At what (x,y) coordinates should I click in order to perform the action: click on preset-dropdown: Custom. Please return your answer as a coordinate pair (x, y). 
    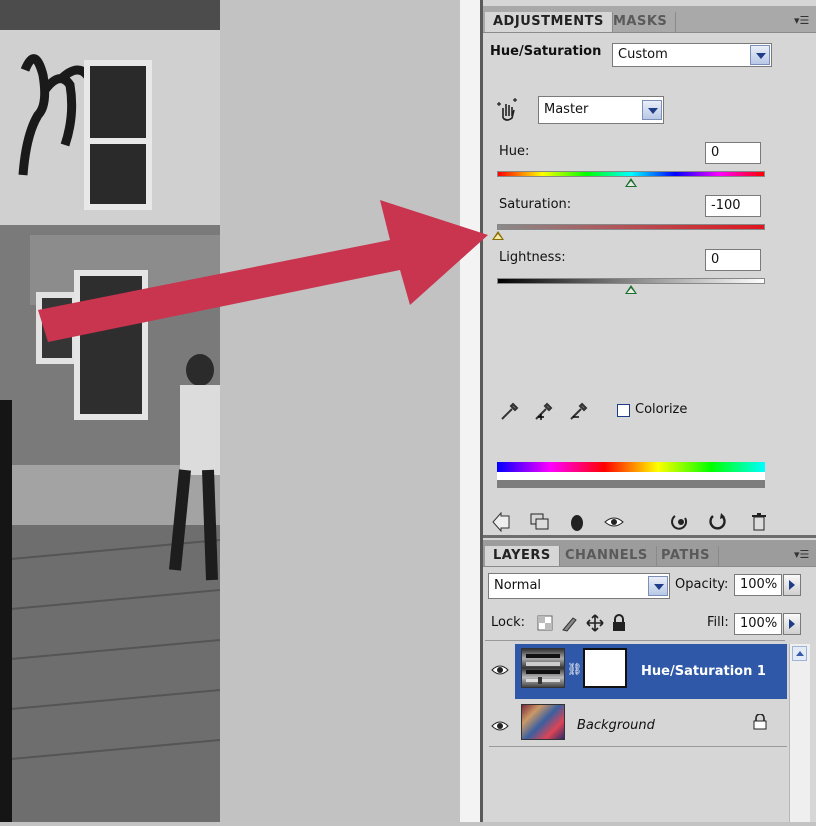
    Looking at the image, I should click on (692, 55).